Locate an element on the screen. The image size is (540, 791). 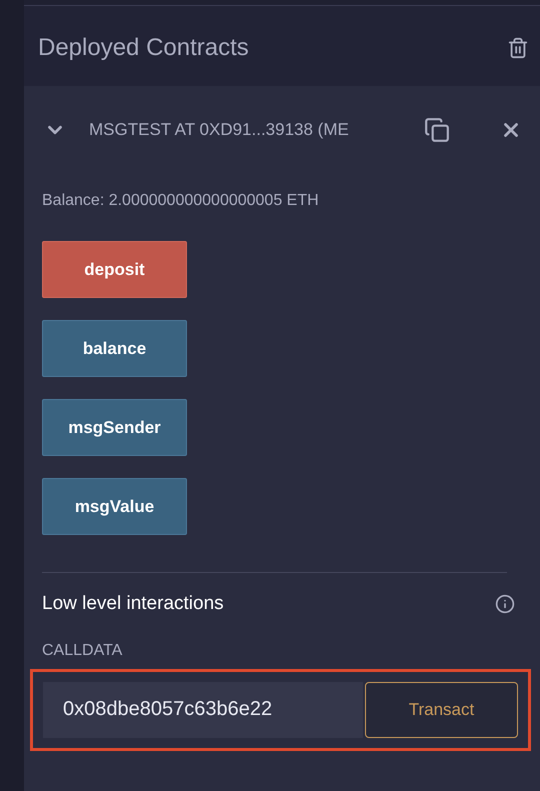
balance-text: Balance: 2.000000000000000005 ETH is located at coordinates (181, 201).